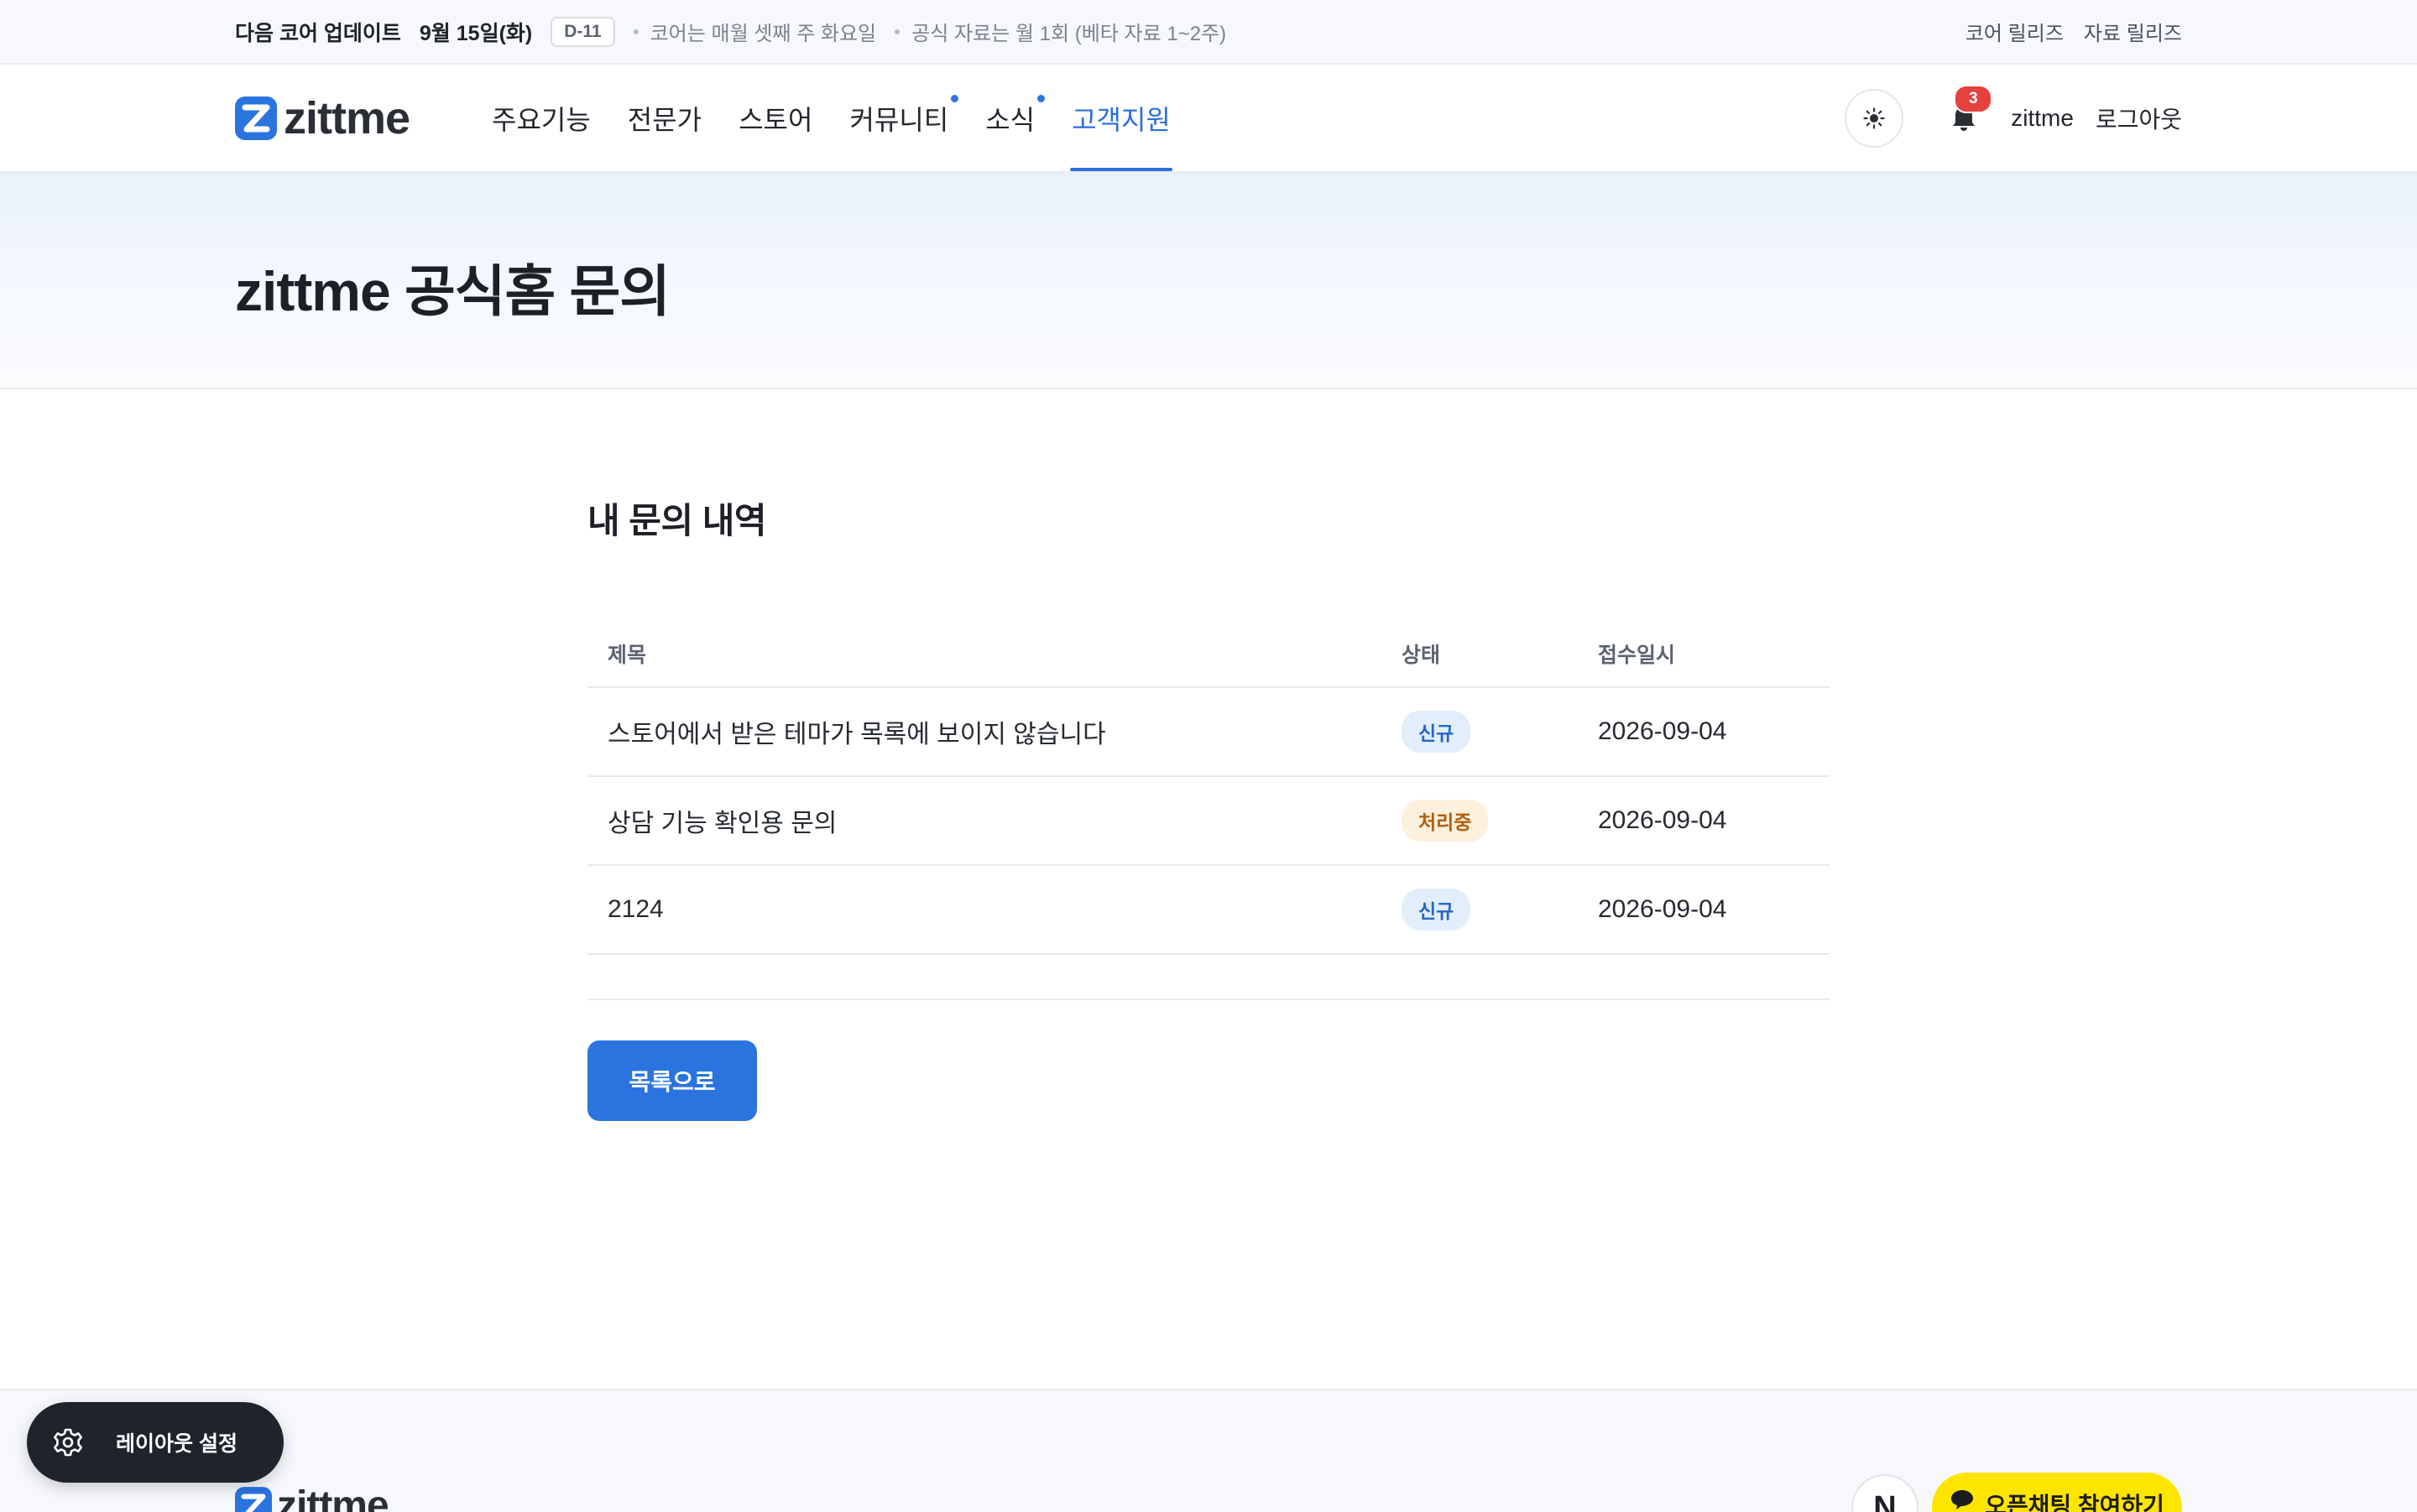 The width and height of the screenshot is (2417, 1512). I want to click on nav-label: 전문가, so click(665, 119).